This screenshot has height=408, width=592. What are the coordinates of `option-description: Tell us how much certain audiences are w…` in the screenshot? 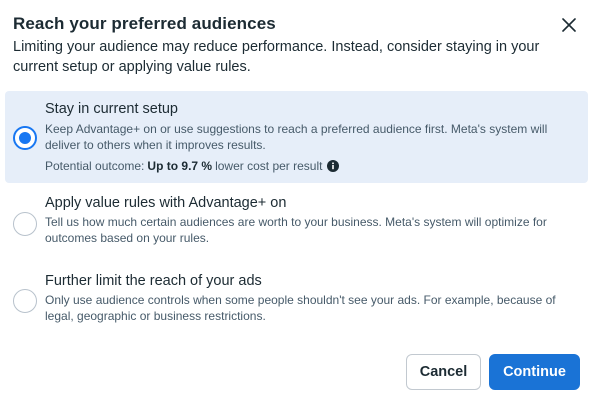 It's located at (296, 230).